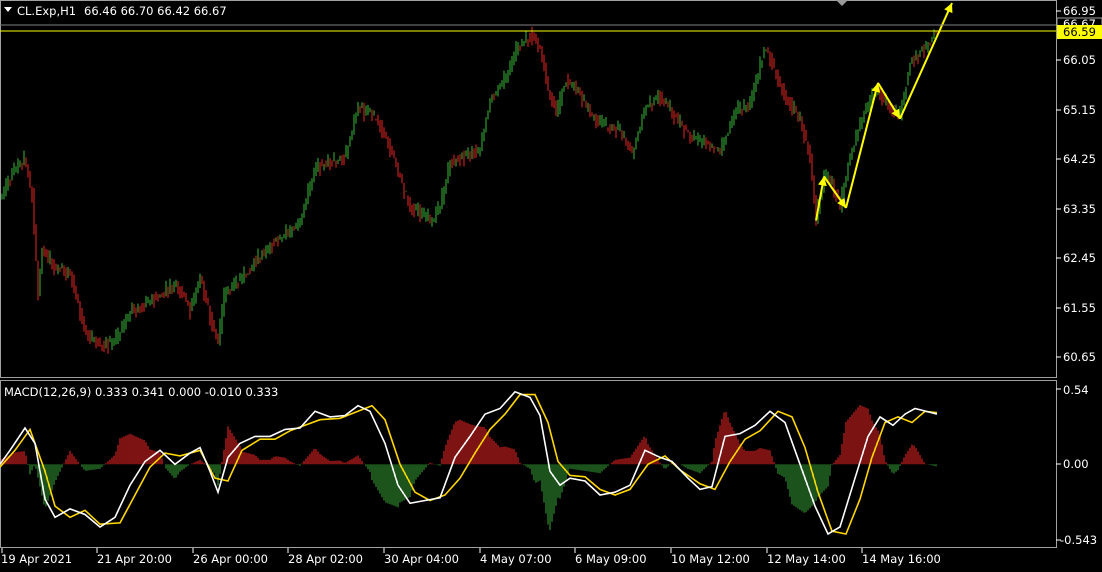  Describe the element at coordinates (710, 559) in the screenshot. I see `time-tick: 10 May 12:00` at that location.